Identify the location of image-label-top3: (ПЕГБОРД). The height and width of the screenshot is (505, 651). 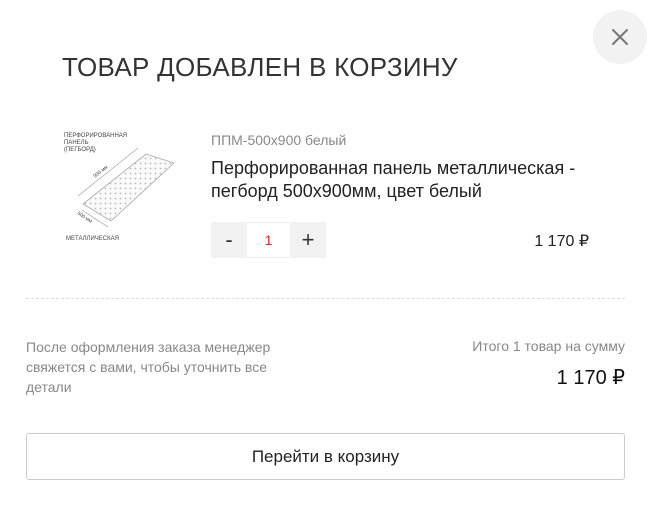
(80, 150).